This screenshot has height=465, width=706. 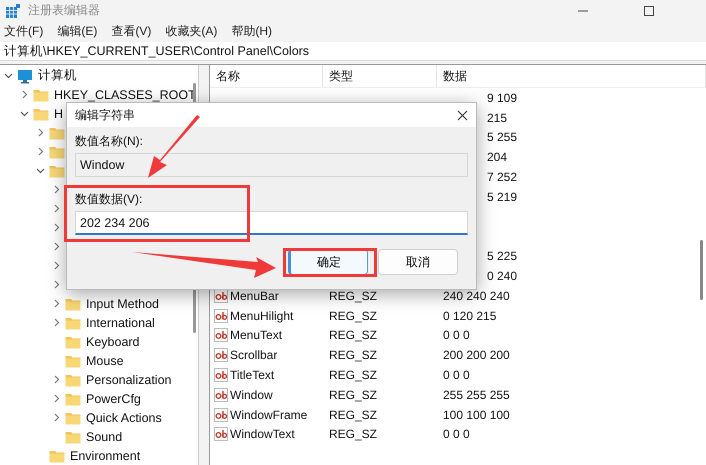 I want to click on value-name: TitleText, so click(x=252, y=375).